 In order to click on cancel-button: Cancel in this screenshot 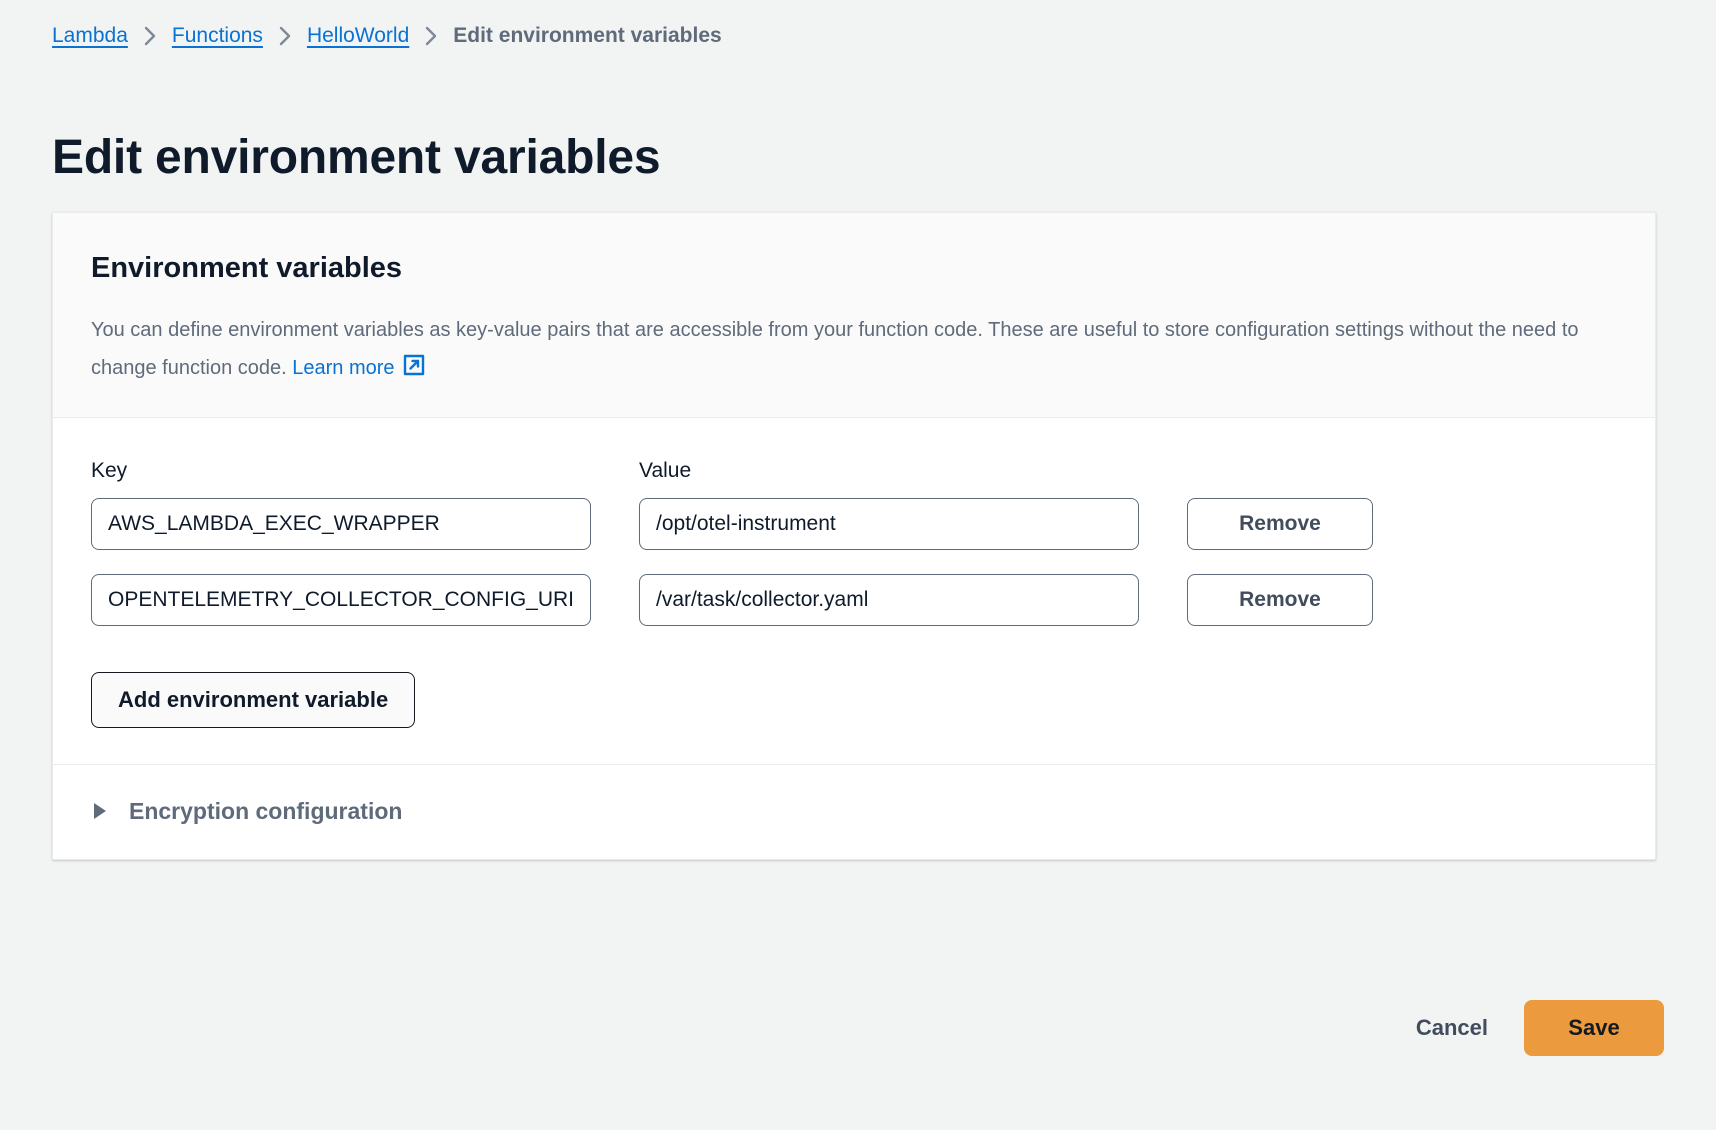, I will do `click(1452, 1028)`.